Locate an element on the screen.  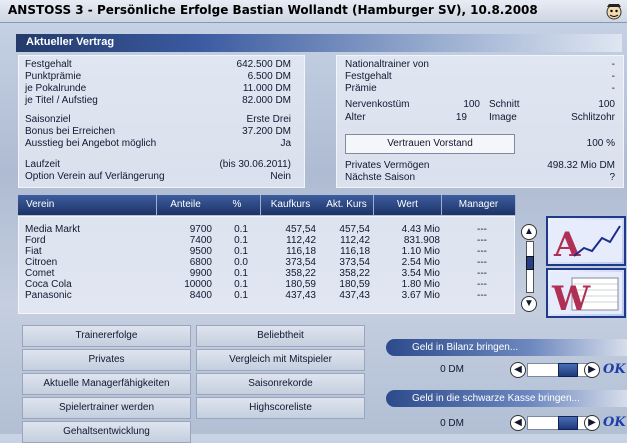
stock-header-0: Verein is located at coordinates (87, 205).